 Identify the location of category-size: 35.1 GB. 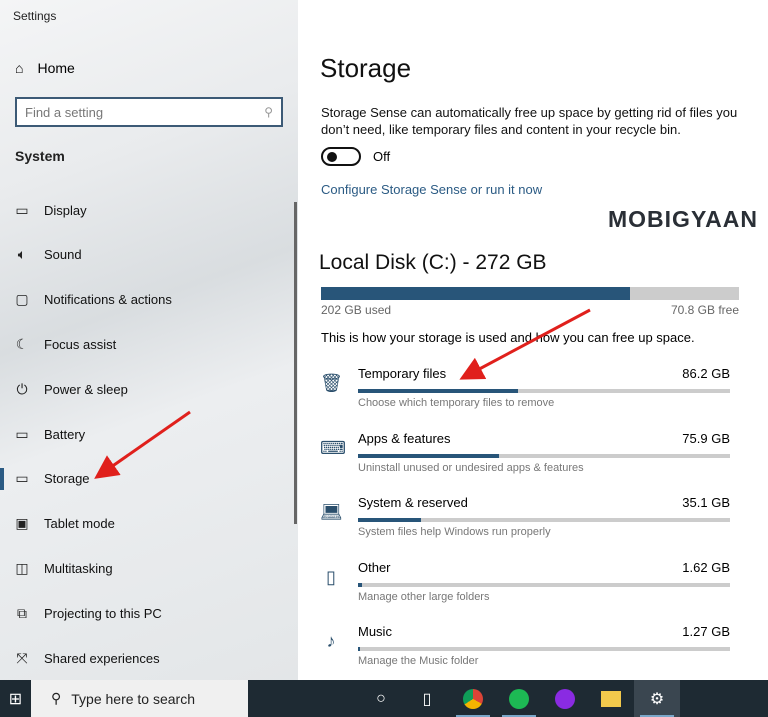
(706, 502).